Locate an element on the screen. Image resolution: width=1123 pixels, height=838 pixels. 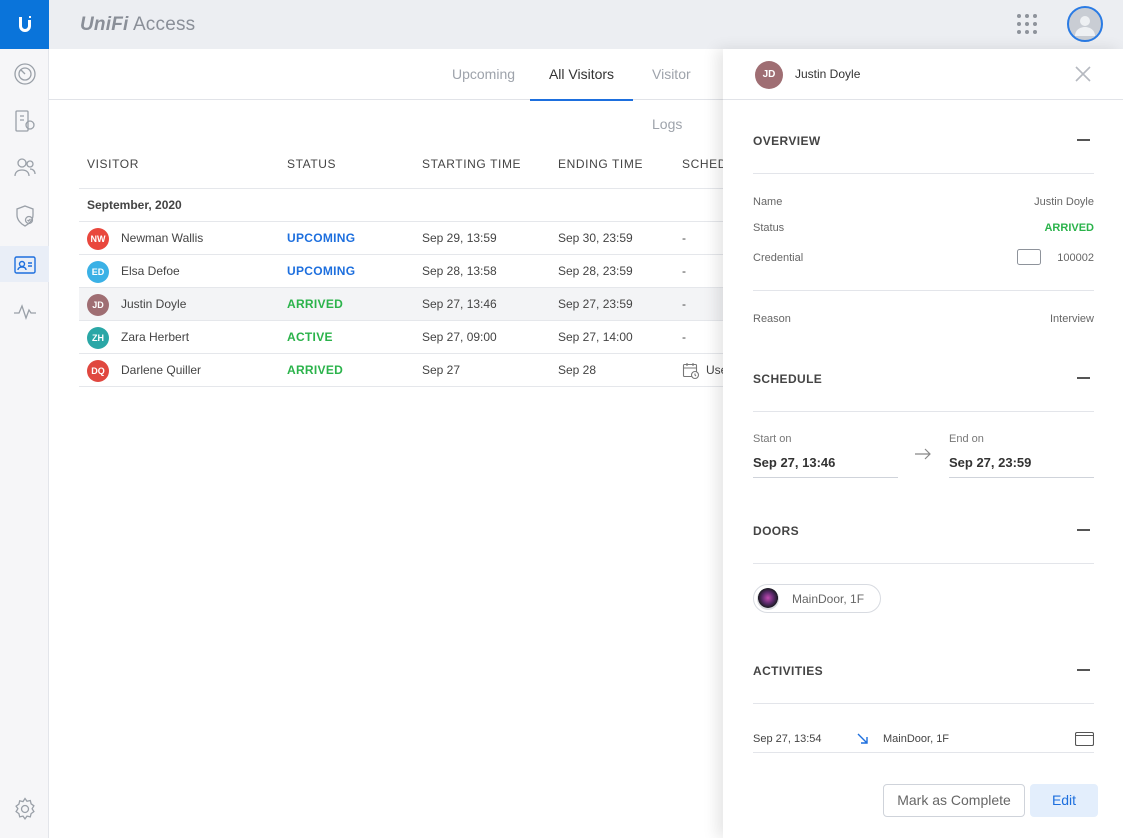
ubiquiti-logo is located at coordinates (24, 24).